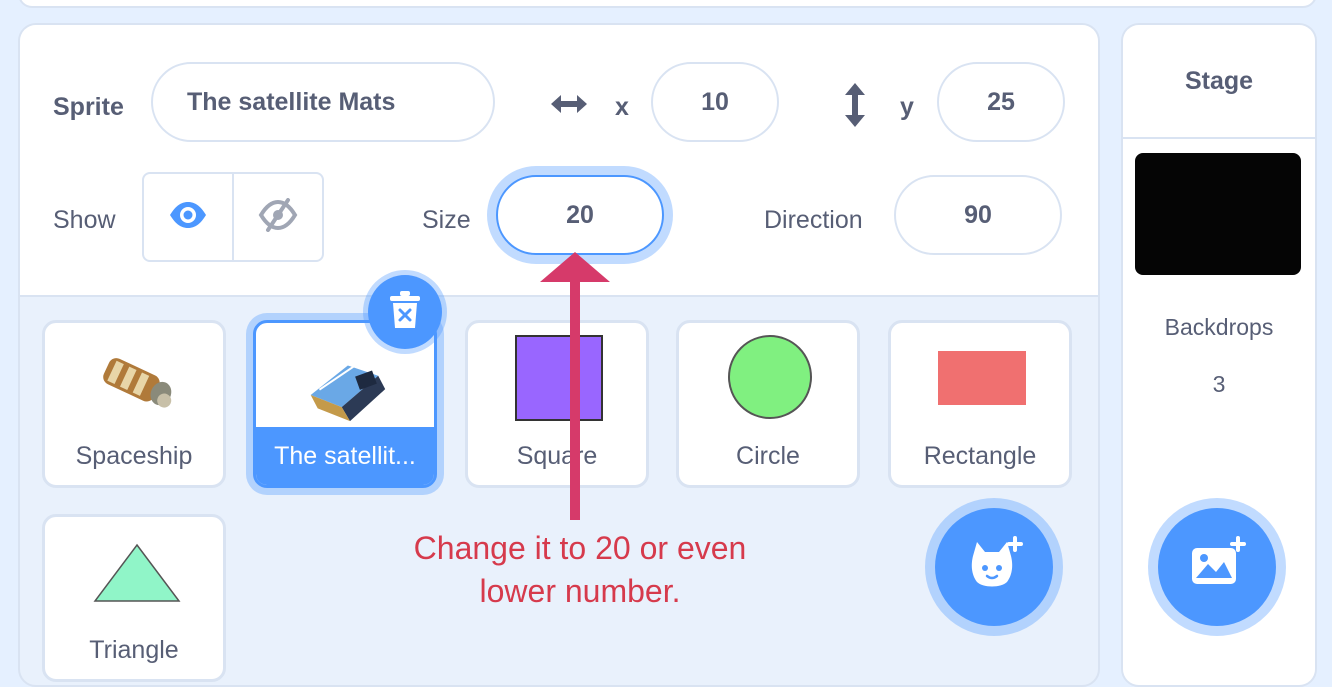 Image resolution: width=1332 pixels, height=687 pixels. What do you see at coordinates (1001, 102) in the screenshot?
I see `y-input: 25` at bounding box center [1001, 102].